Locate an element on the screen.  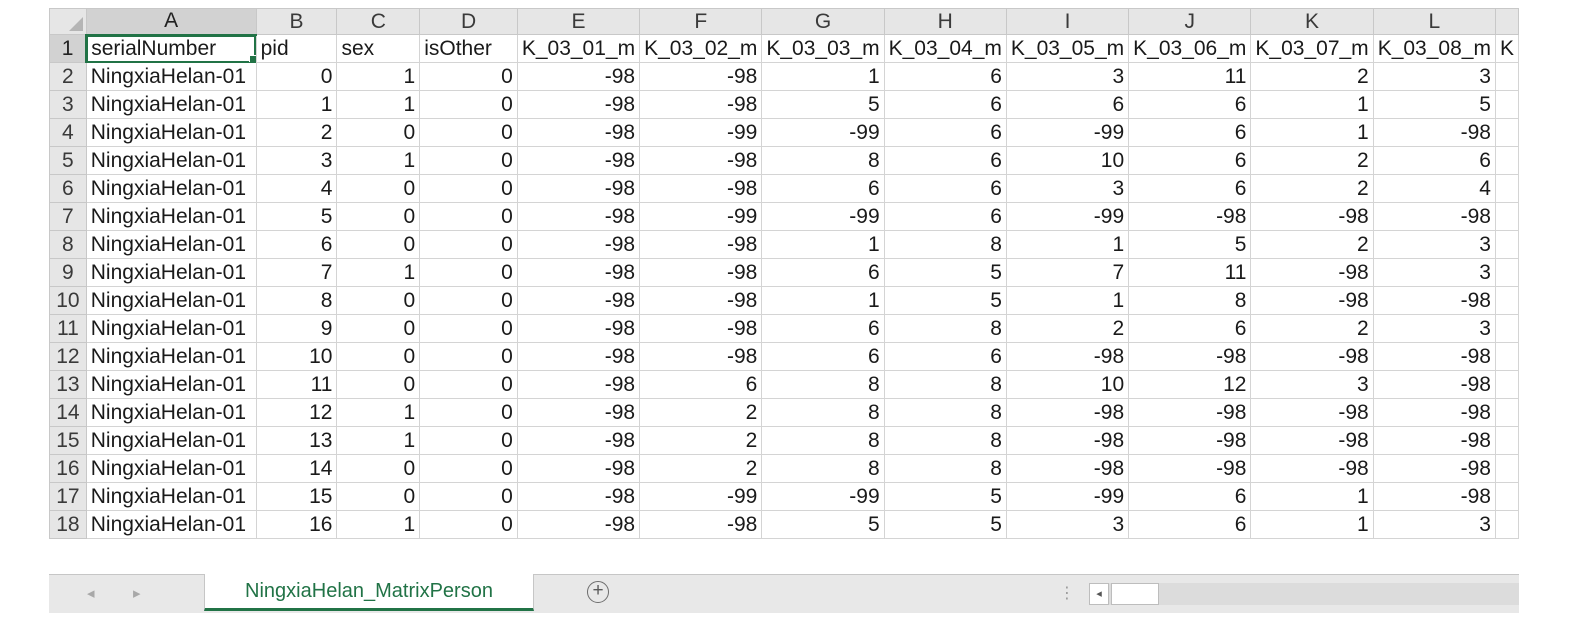
row-header: 10 is located at coordinates (68, 300).